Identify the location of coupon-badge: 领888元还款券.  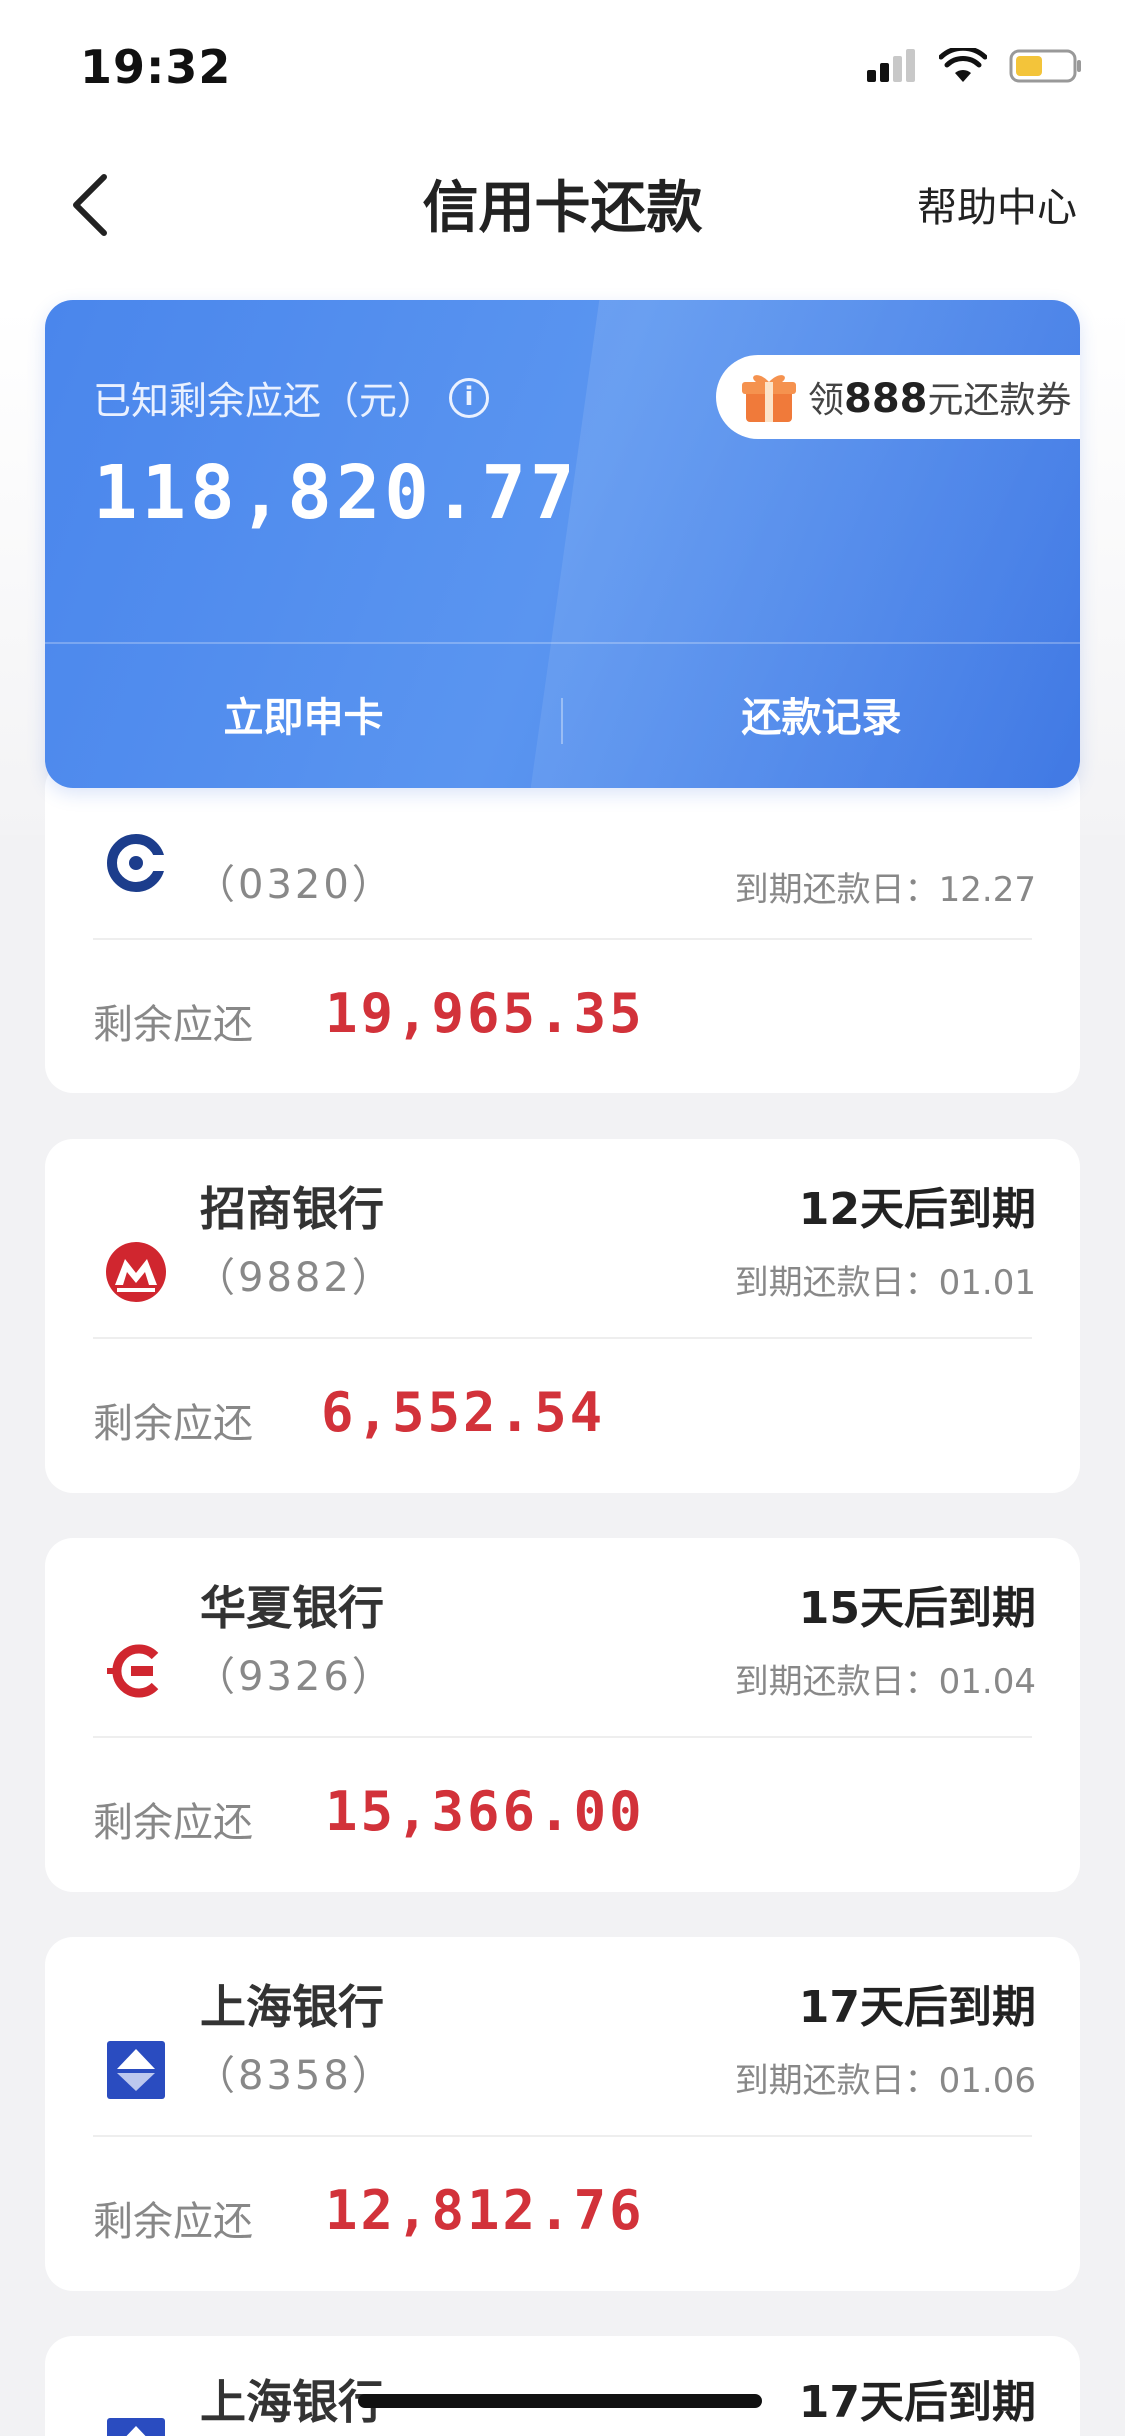
(898, 397).